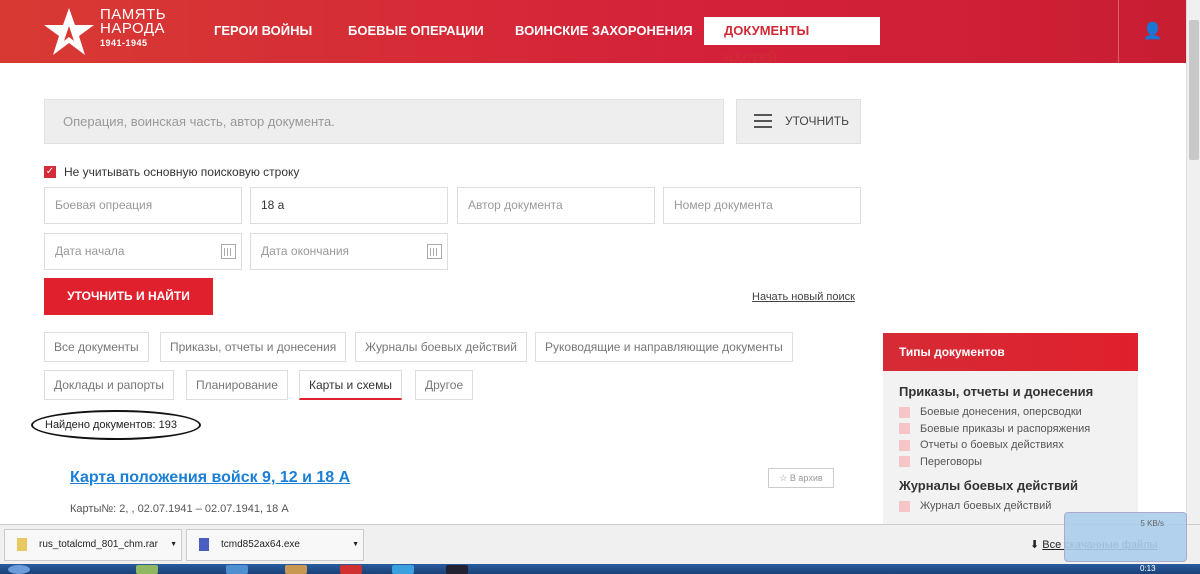 The image size is (1200, 574). What do you see at coordinates (1152, 31) in the screenshot?
I see `user-icon: 👤` at bounding box center [1152, 31].